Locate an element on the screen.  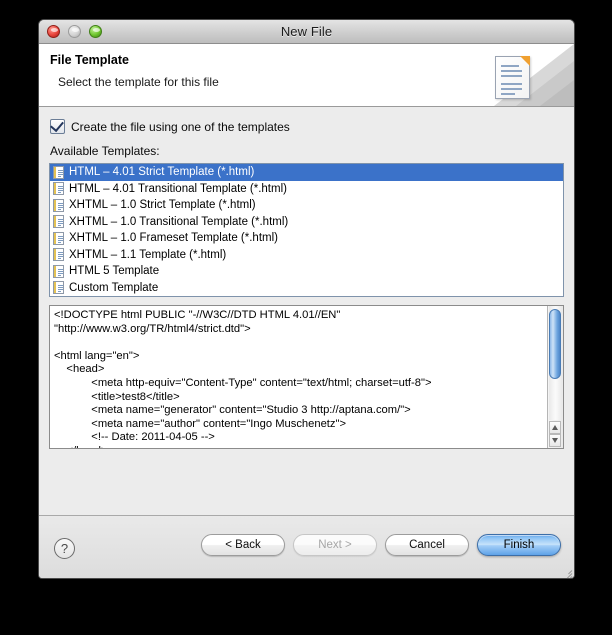
page-fold-corner-icon is located at coordinates (525, 61).